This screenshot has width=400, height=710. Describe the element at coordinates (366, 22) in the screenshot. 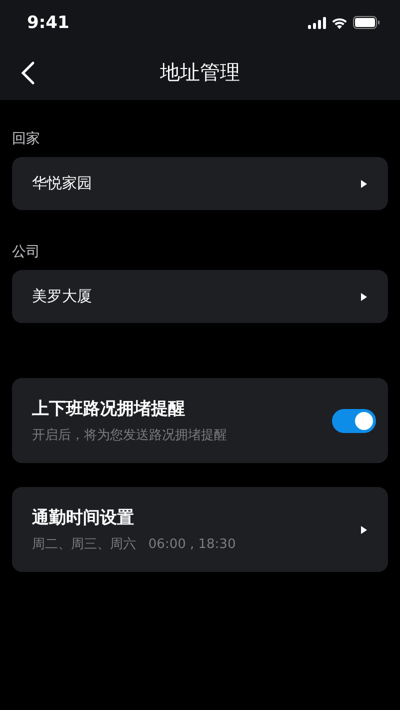

I see `battery-icon` at that location.